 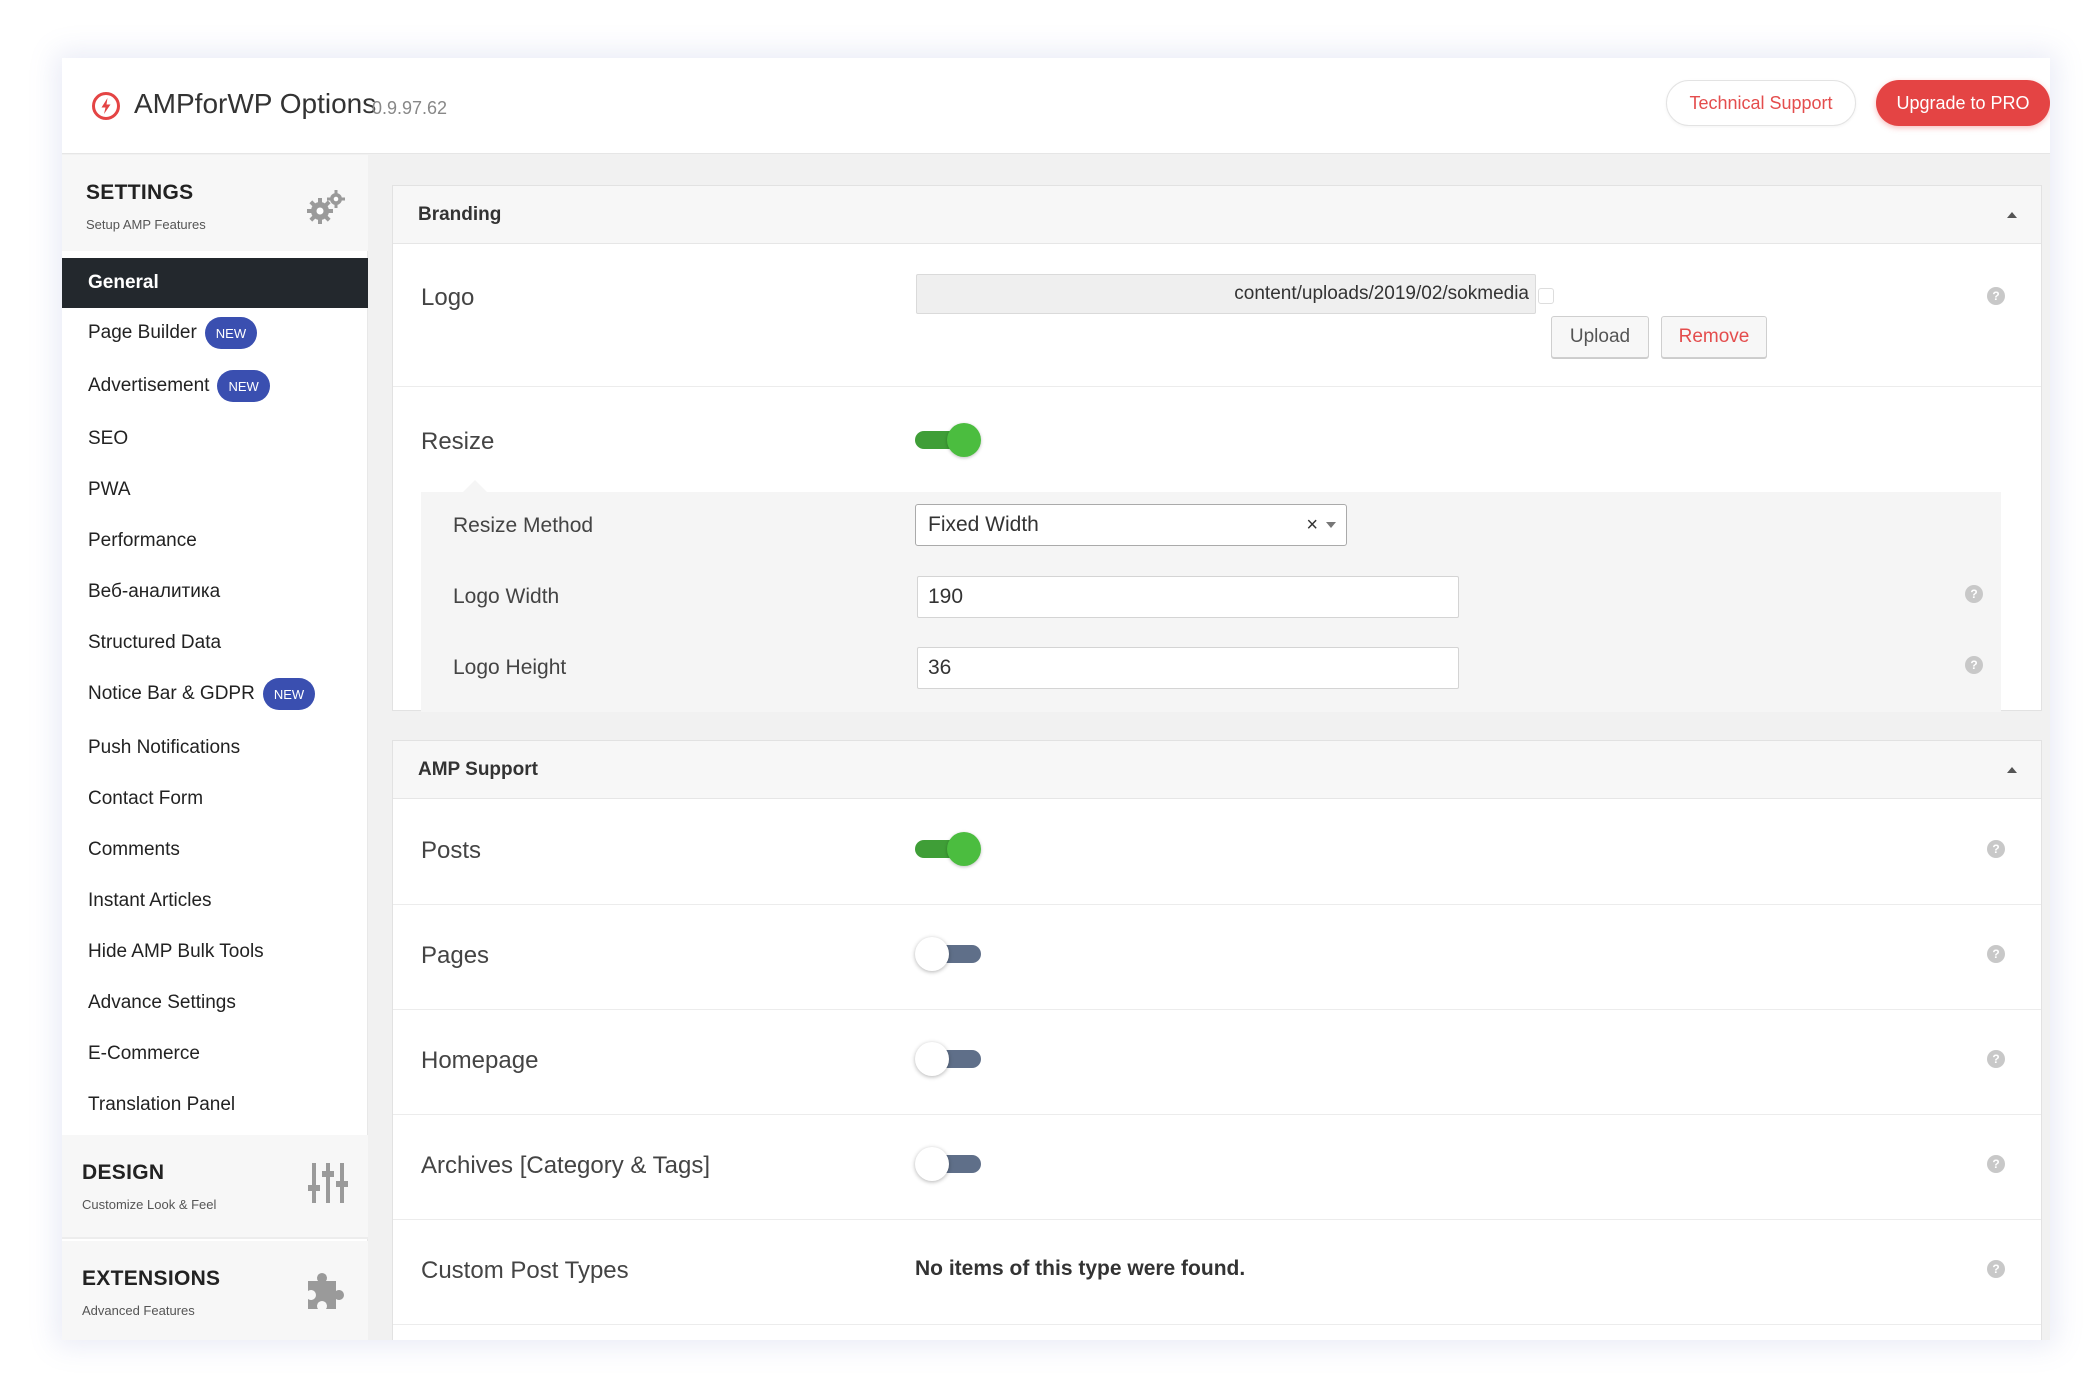 What do you see at coordinates (510, 667) in the screenshot?
I see `logo-height-label: Logo Height` at bounding box center [510, 667].